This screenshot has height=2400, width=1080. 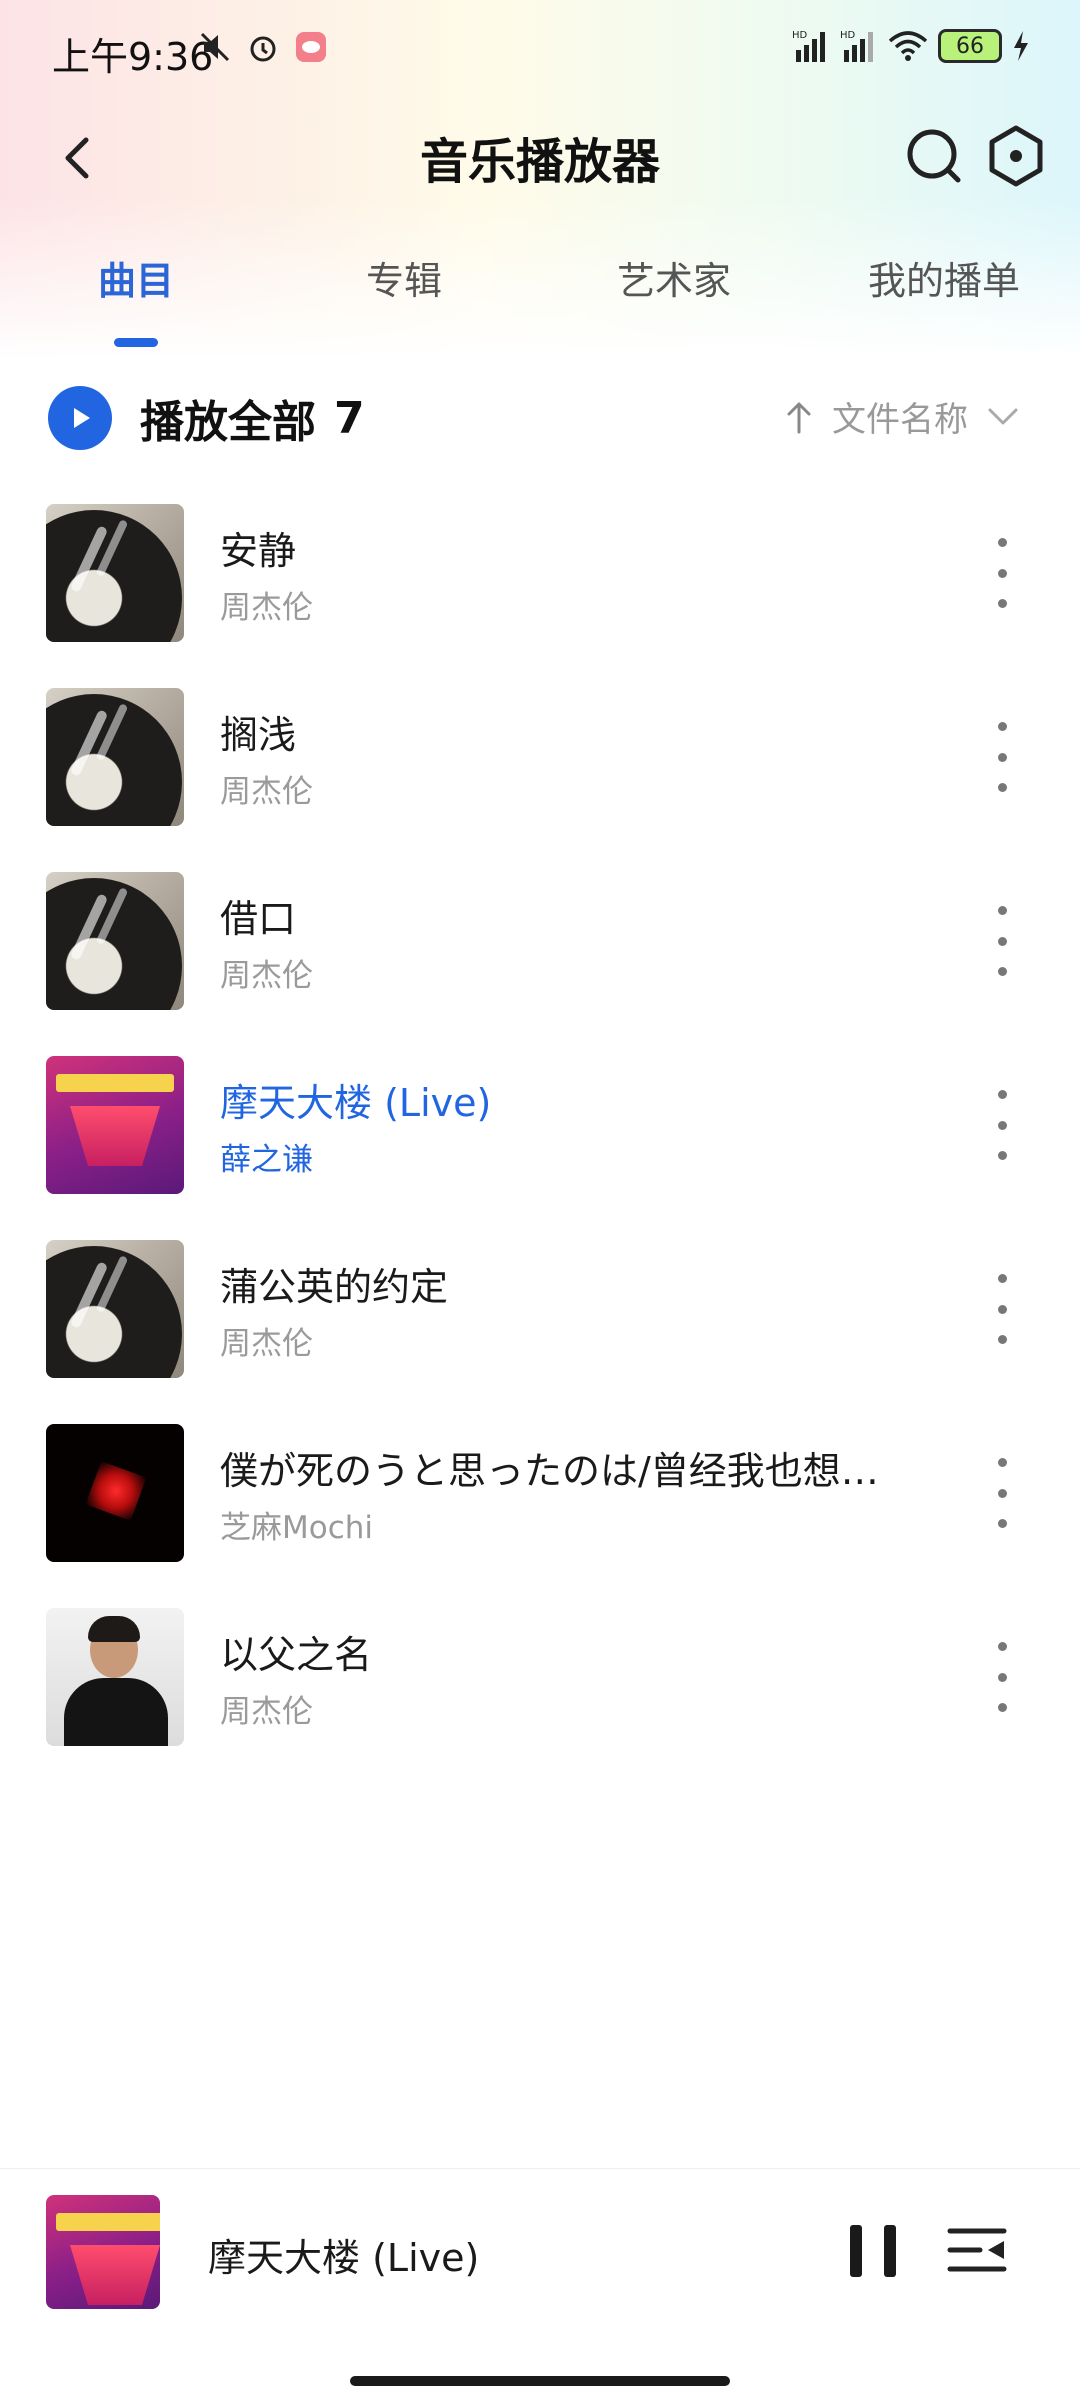 What do you see at coordinates (799, 417) in the screenshot?
I see `arrow-up-icon` at bounding box center [799, 417].